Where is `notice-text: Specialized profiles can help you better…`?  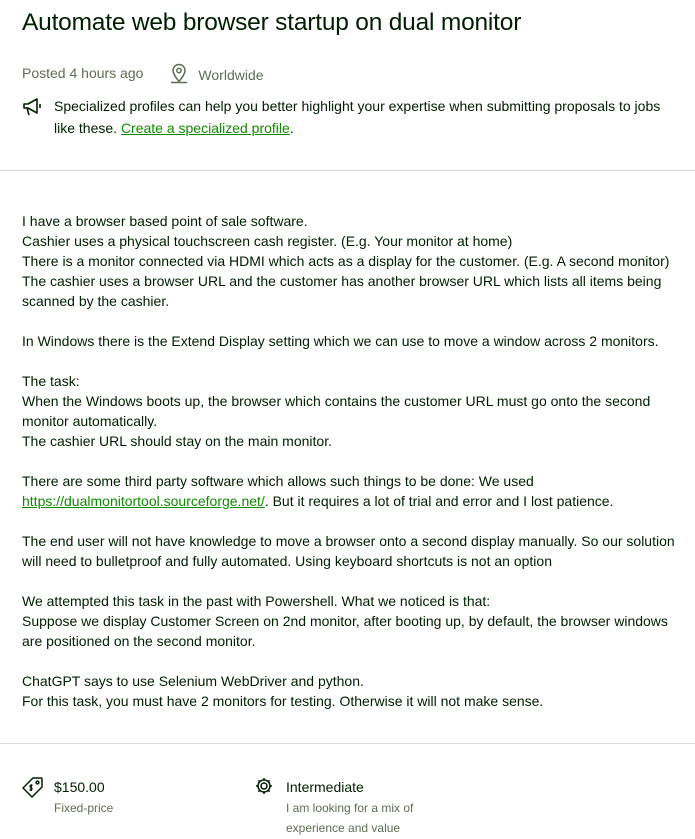 notice-text: Specialized profiles can help you better… is located at coordinates (357, 117).